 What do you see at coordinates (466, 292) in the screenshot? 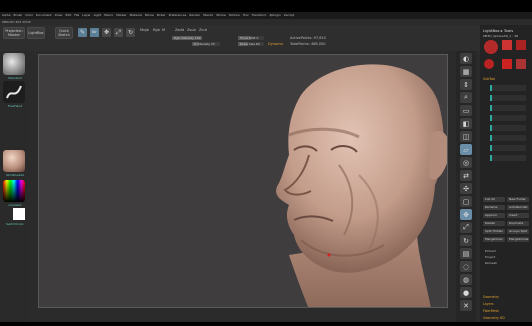
I see `solo-button: ●` at bounding box center [466, 292].